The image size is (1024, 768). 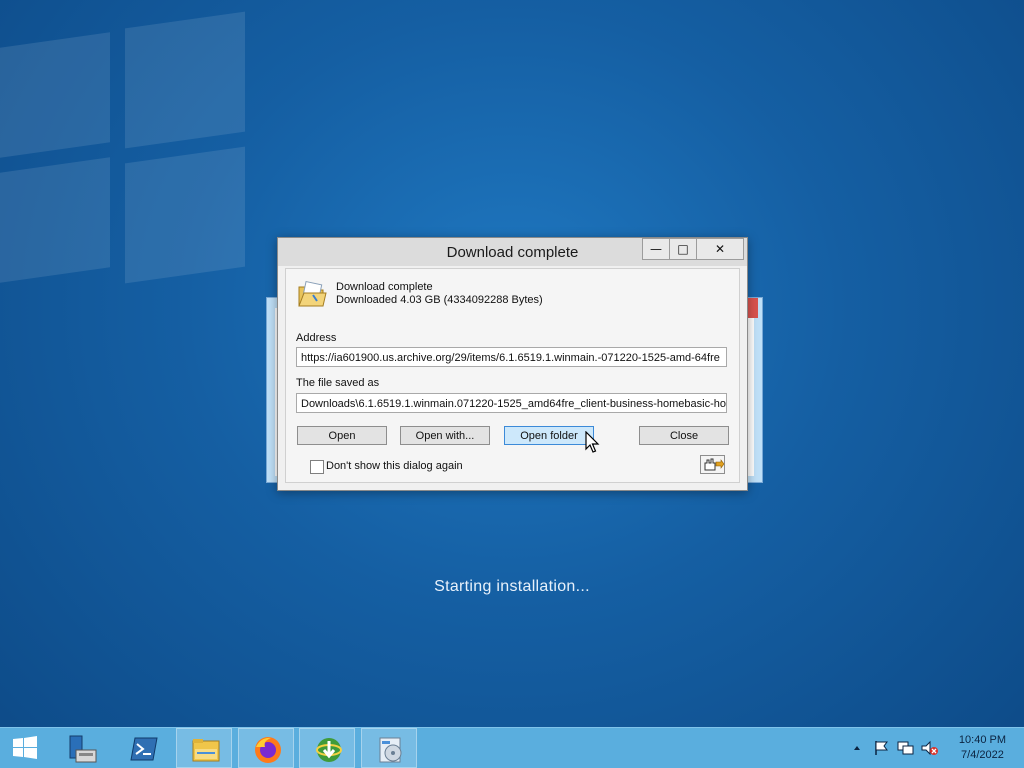 I want to click on hand-pointer-icon, so click(x=714, y=464).